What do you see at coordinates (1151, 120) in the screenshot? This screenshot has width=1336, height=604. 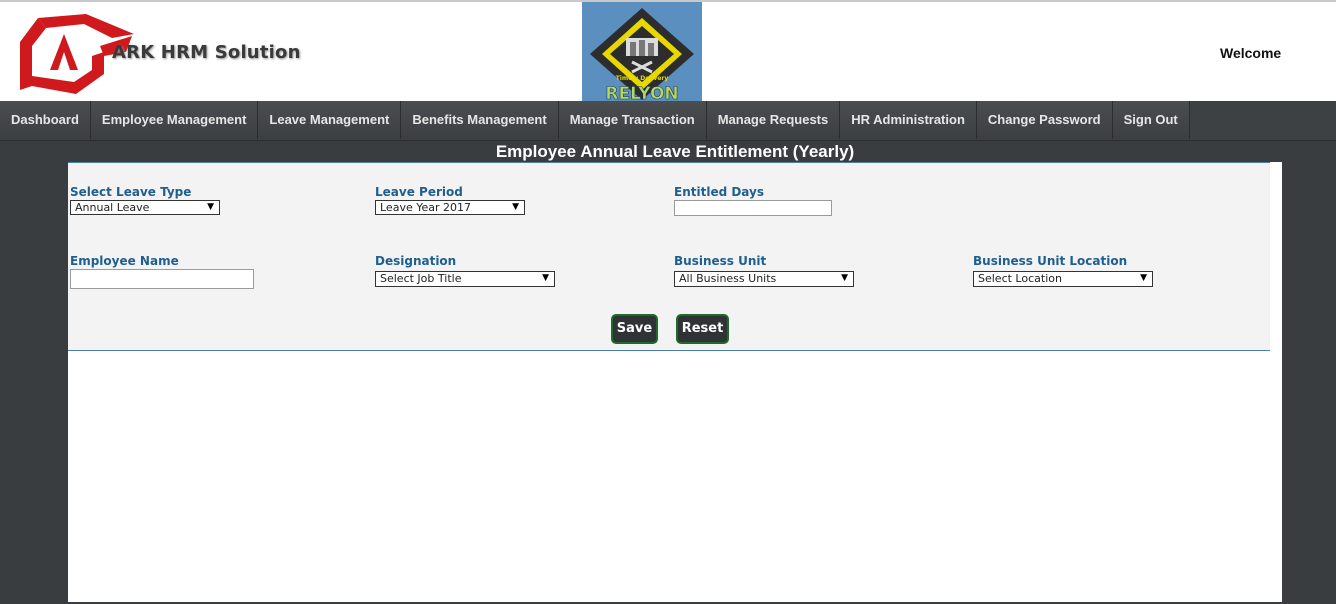 I see `nav-sign-out: Sign Out` at bounding box center [1151, 120].